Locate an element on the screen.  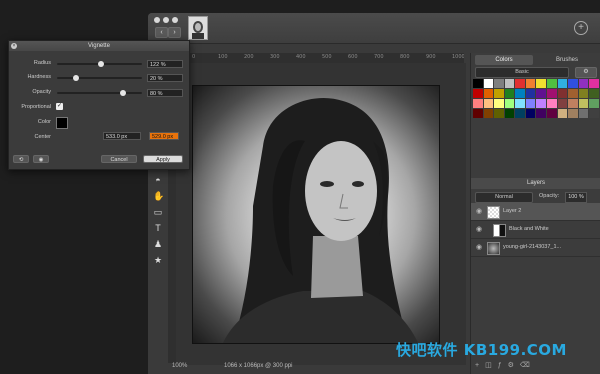
layer-opacity-field: 100 % is located at coordinates (576, 197).